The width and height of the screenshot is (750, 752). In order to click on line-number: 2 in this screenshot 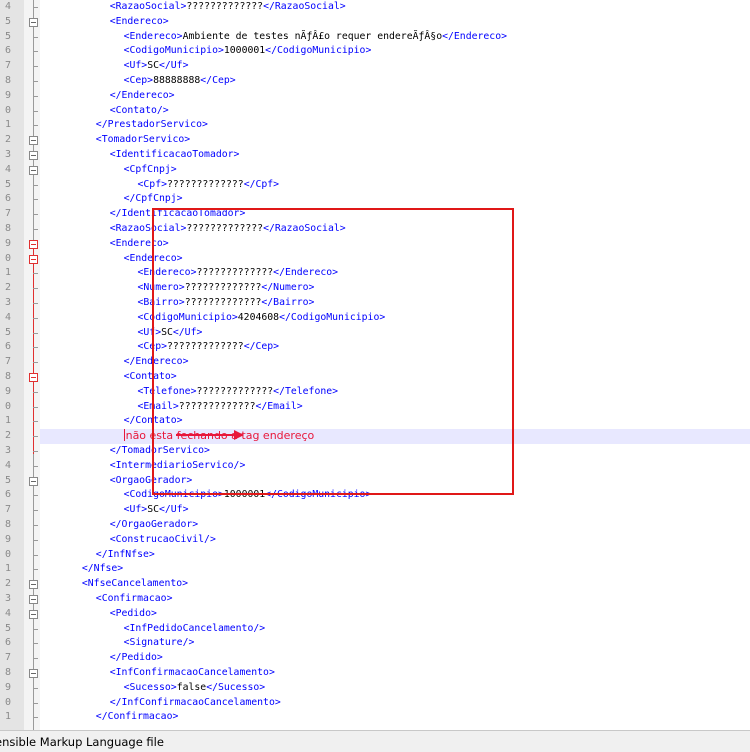, I will do `click(7, 436)`.